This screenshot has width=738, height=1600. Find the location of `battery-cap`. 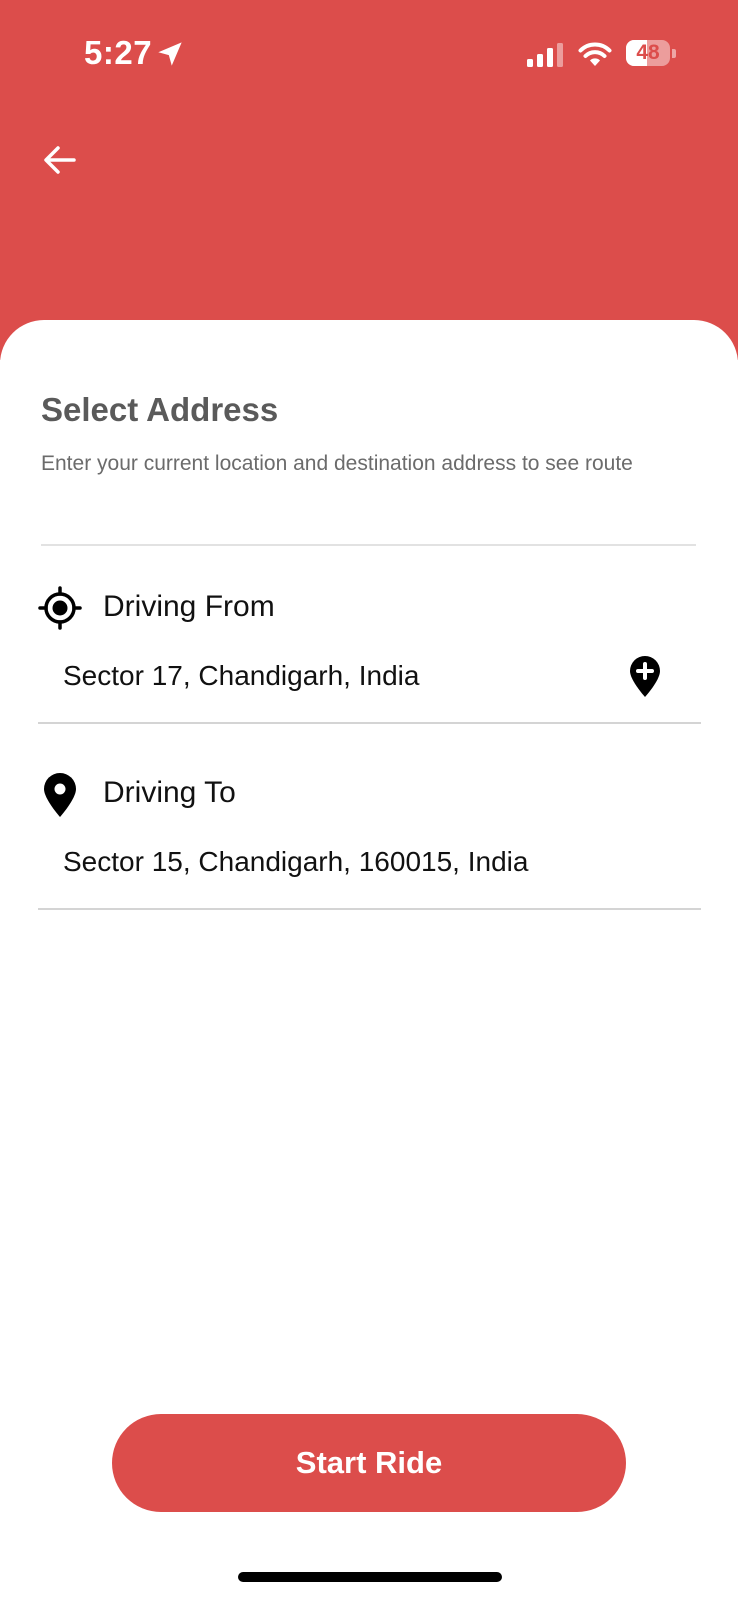

battery-cap is located at coordinates (674, 53).